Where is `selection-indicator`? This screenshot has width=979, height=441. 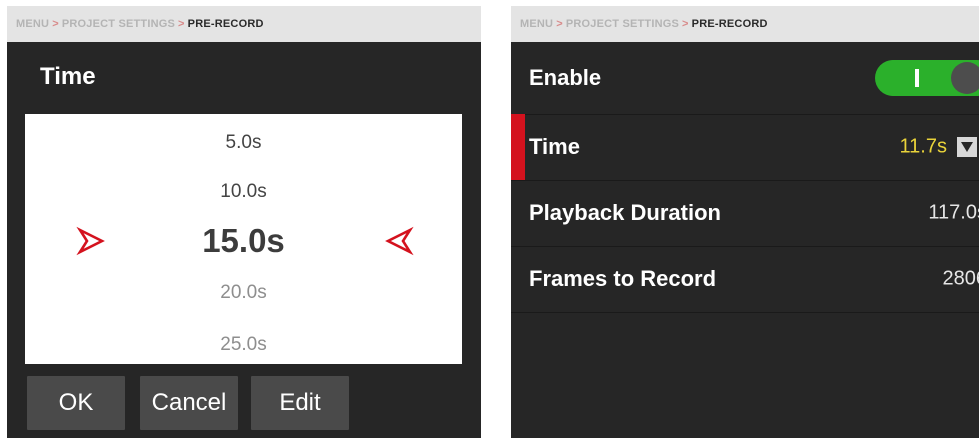
selection-indicator is located at coordinates (518, 147).